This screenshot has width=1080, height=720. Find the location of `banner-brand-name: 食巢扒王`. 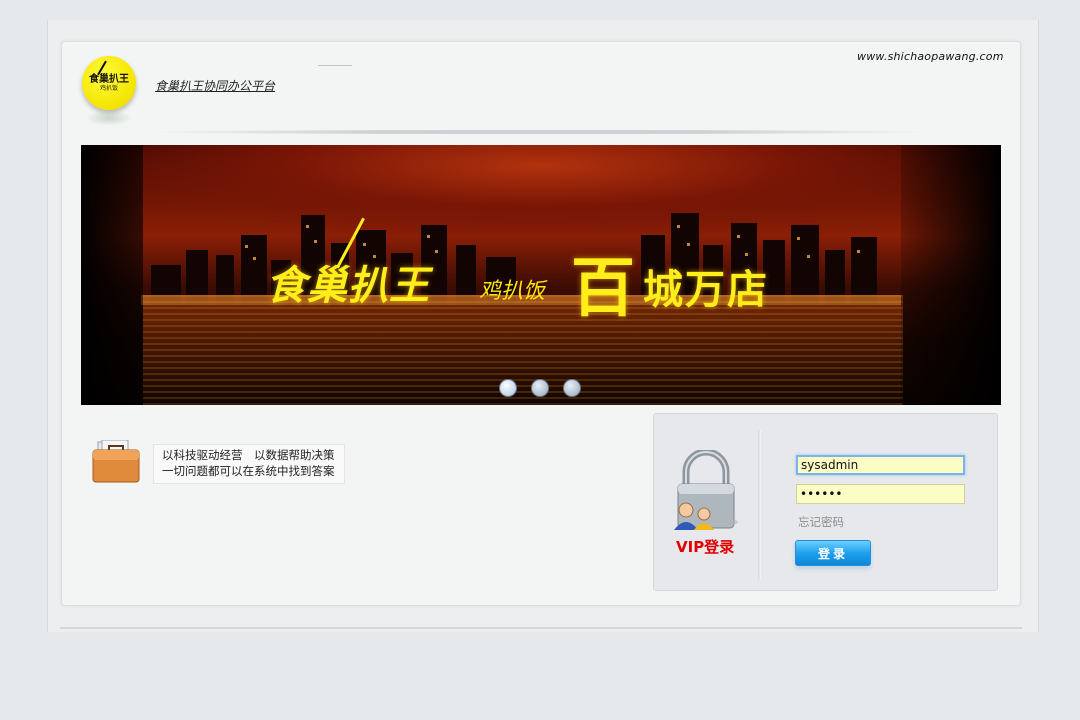

banner-brand-name: 食巢扒王 is located at coordinates (348, 286).